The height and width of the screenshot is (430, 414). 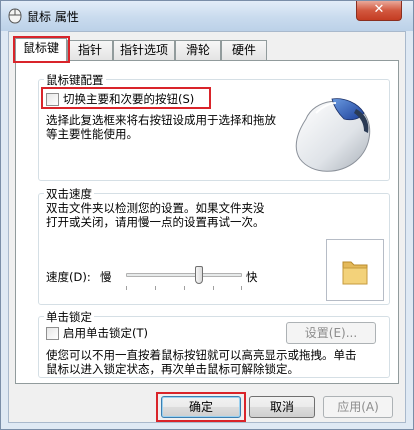 I want to click on window-title: 鼠标 属性, so click(x=53, y=17).